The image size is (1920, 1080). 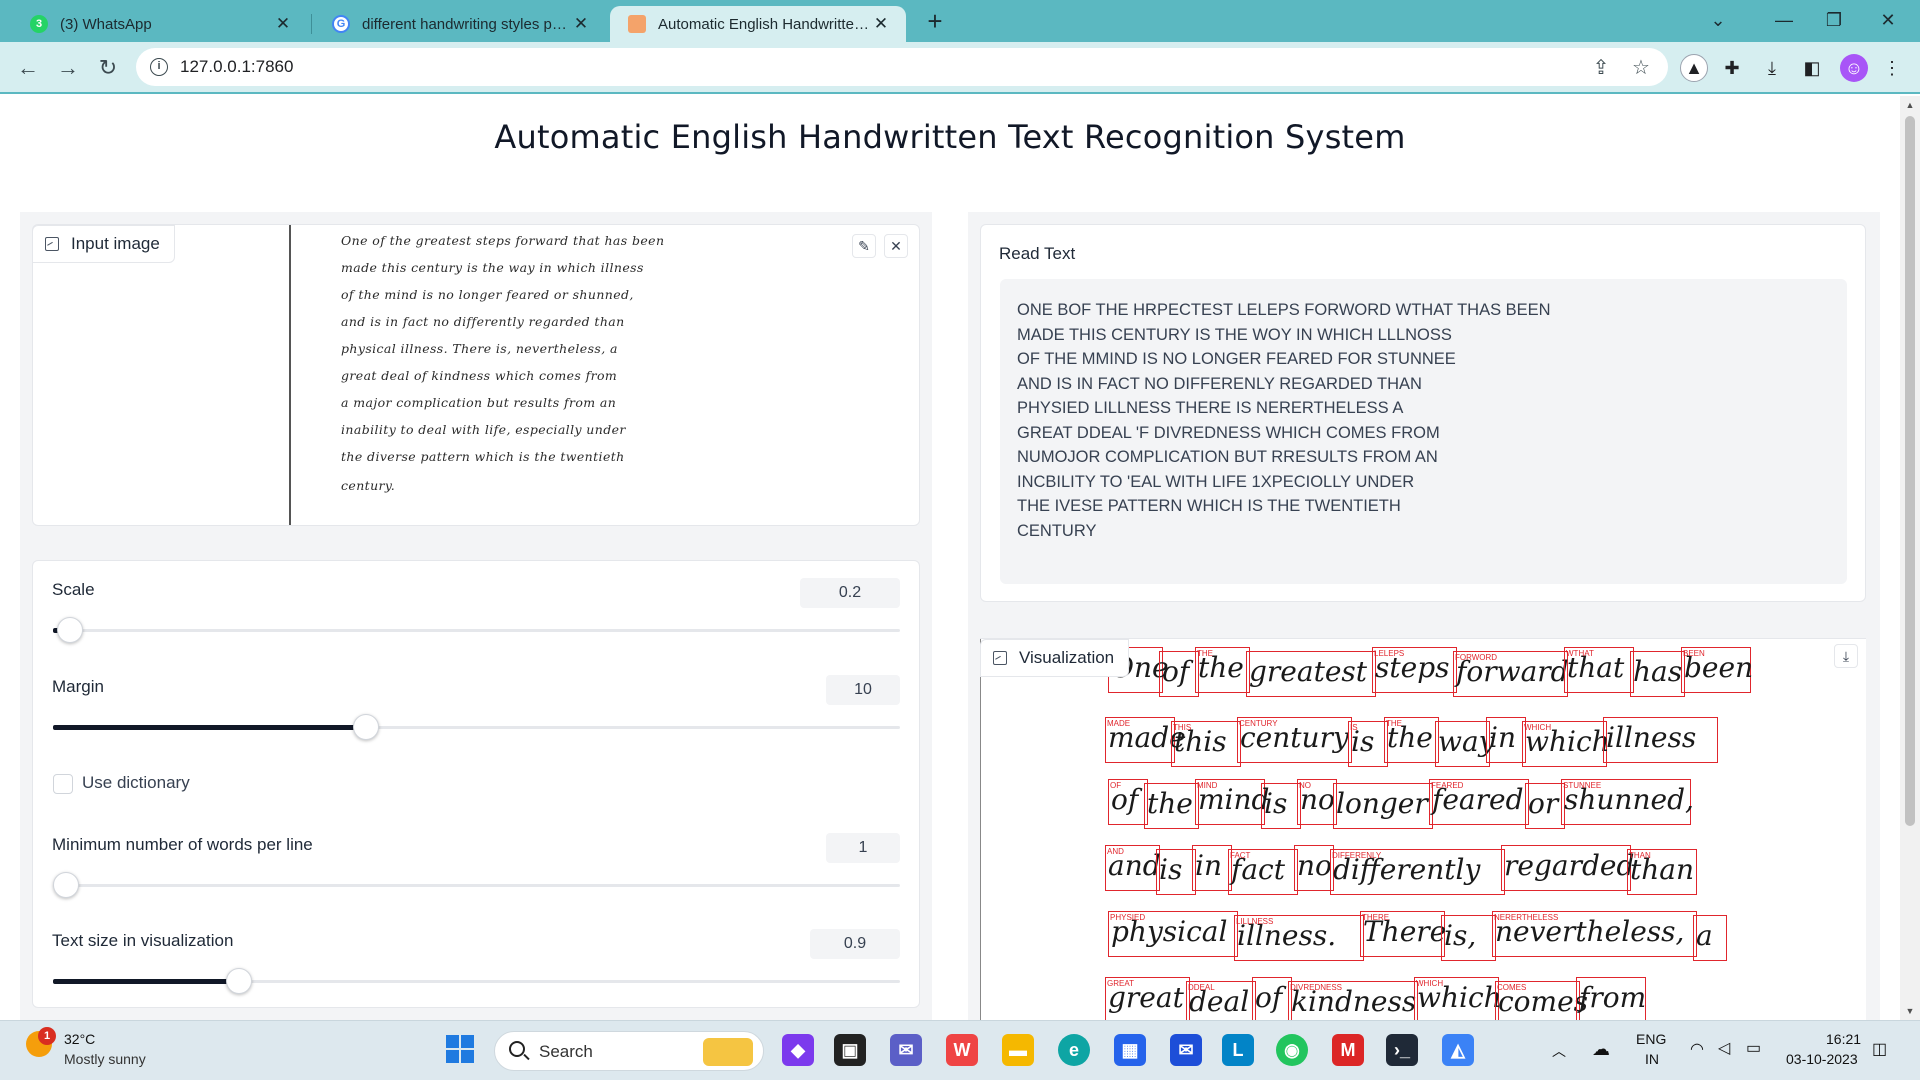 What do you see at coordinates (460, 1050) in the screenshot?
I see `windows-start-icon` at bounding box center [460, 1050].